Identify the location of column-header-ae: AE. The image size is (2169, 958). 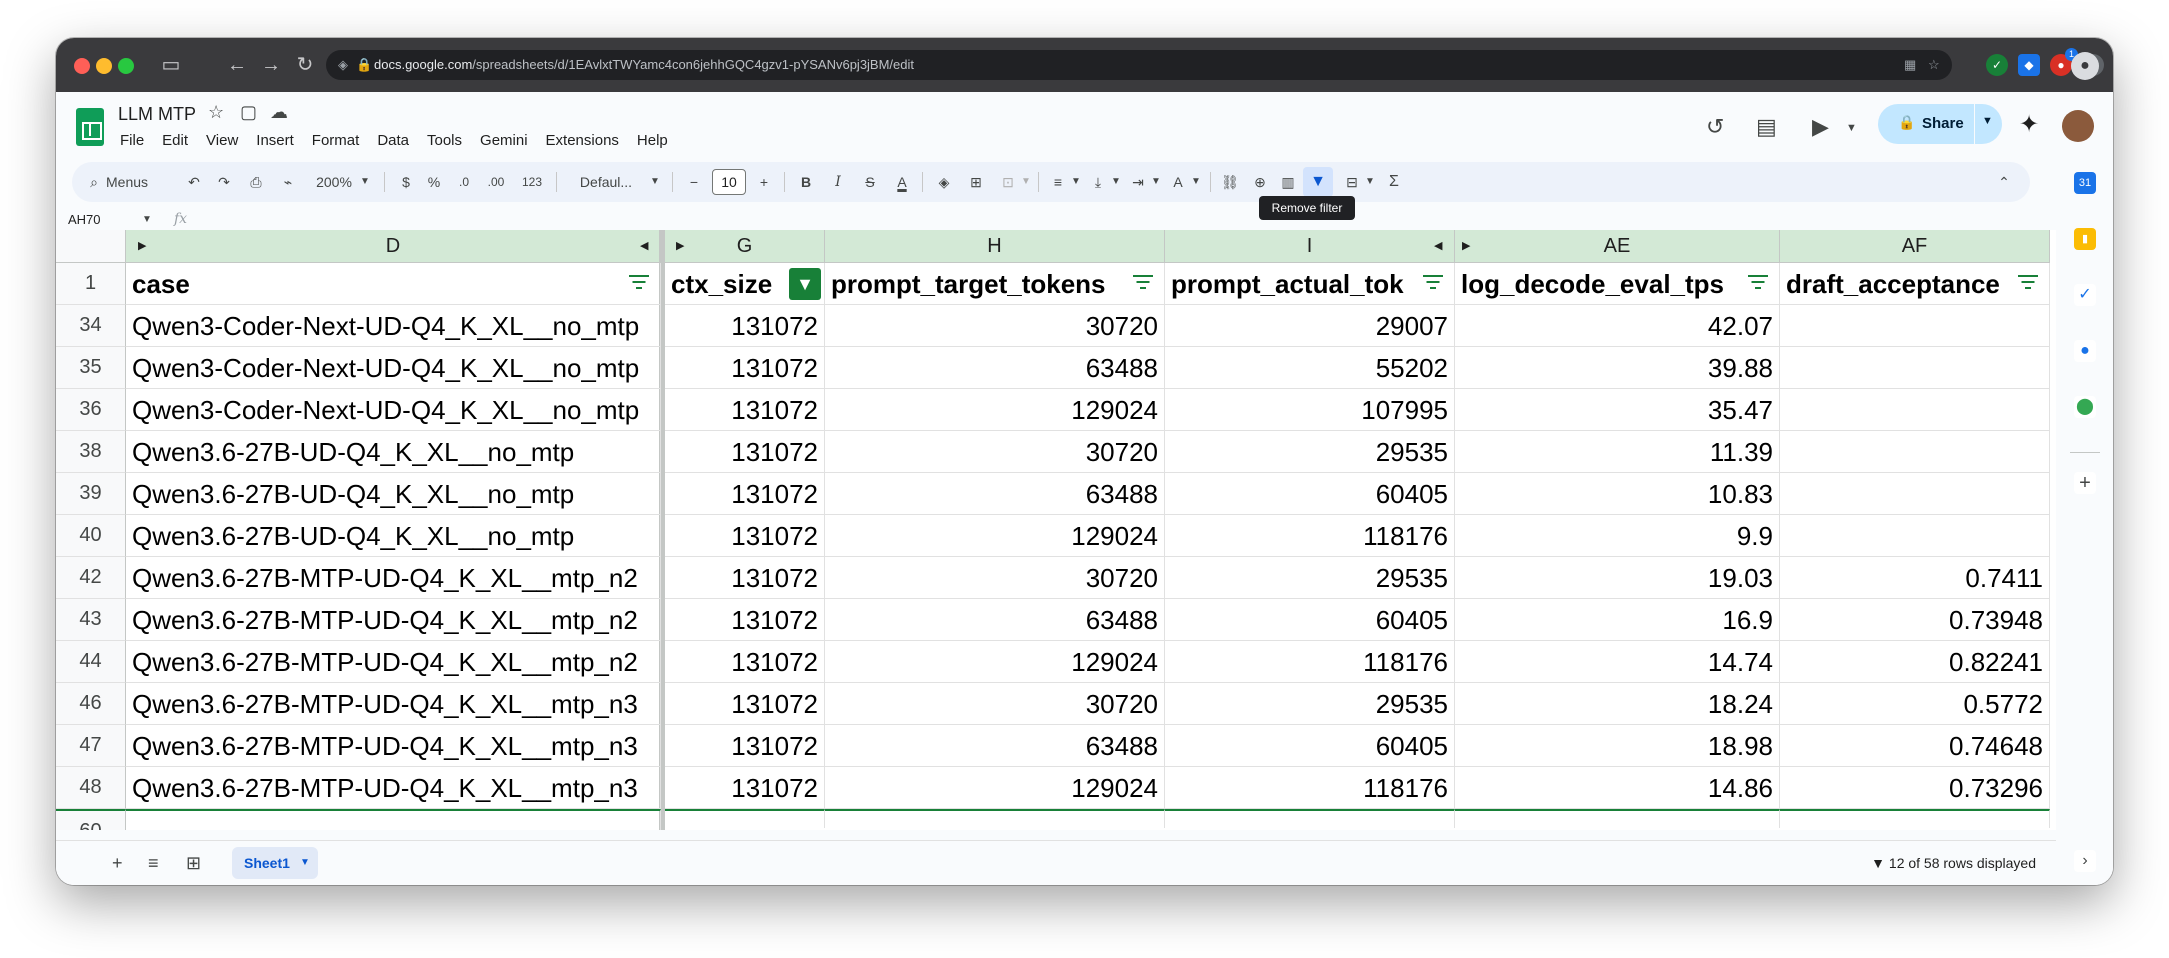
(1617, 246).